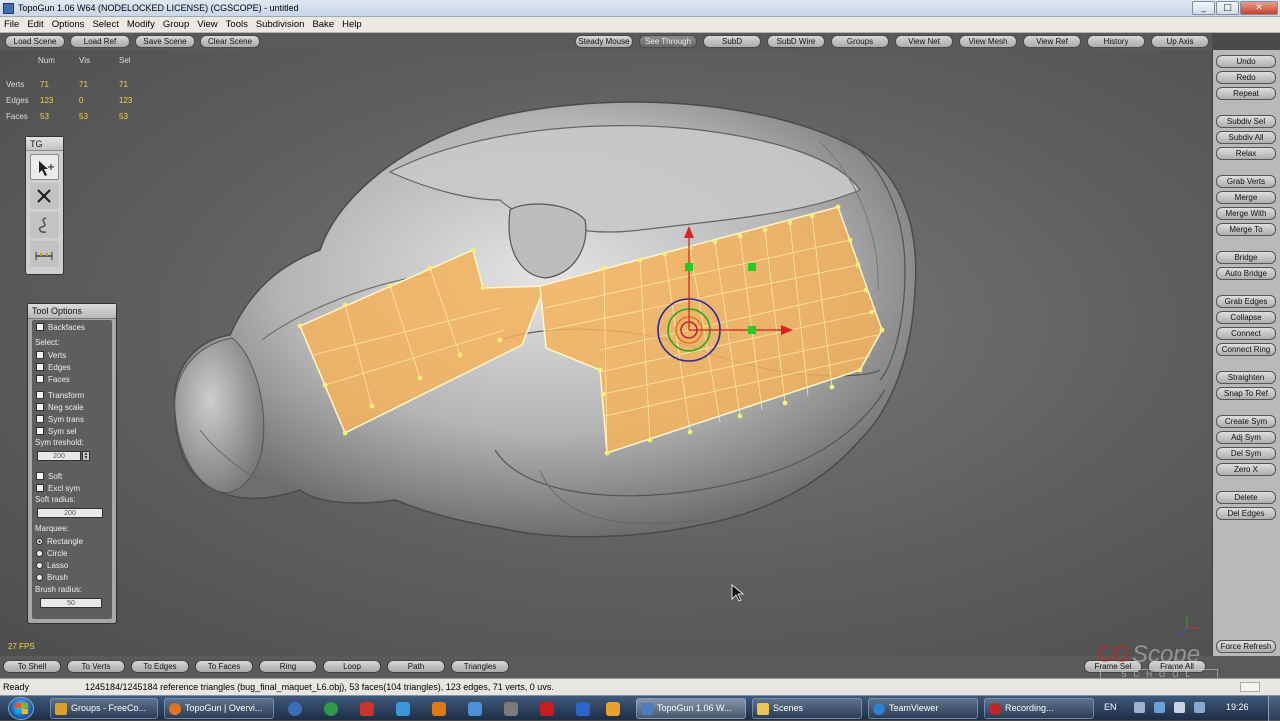 This screenshot has height=721, width=1280. What do you see at coordinates (1246, 453) in the screenshot?
I see `del-sym-button: Del Sym` at bounding box center [1246, 453].